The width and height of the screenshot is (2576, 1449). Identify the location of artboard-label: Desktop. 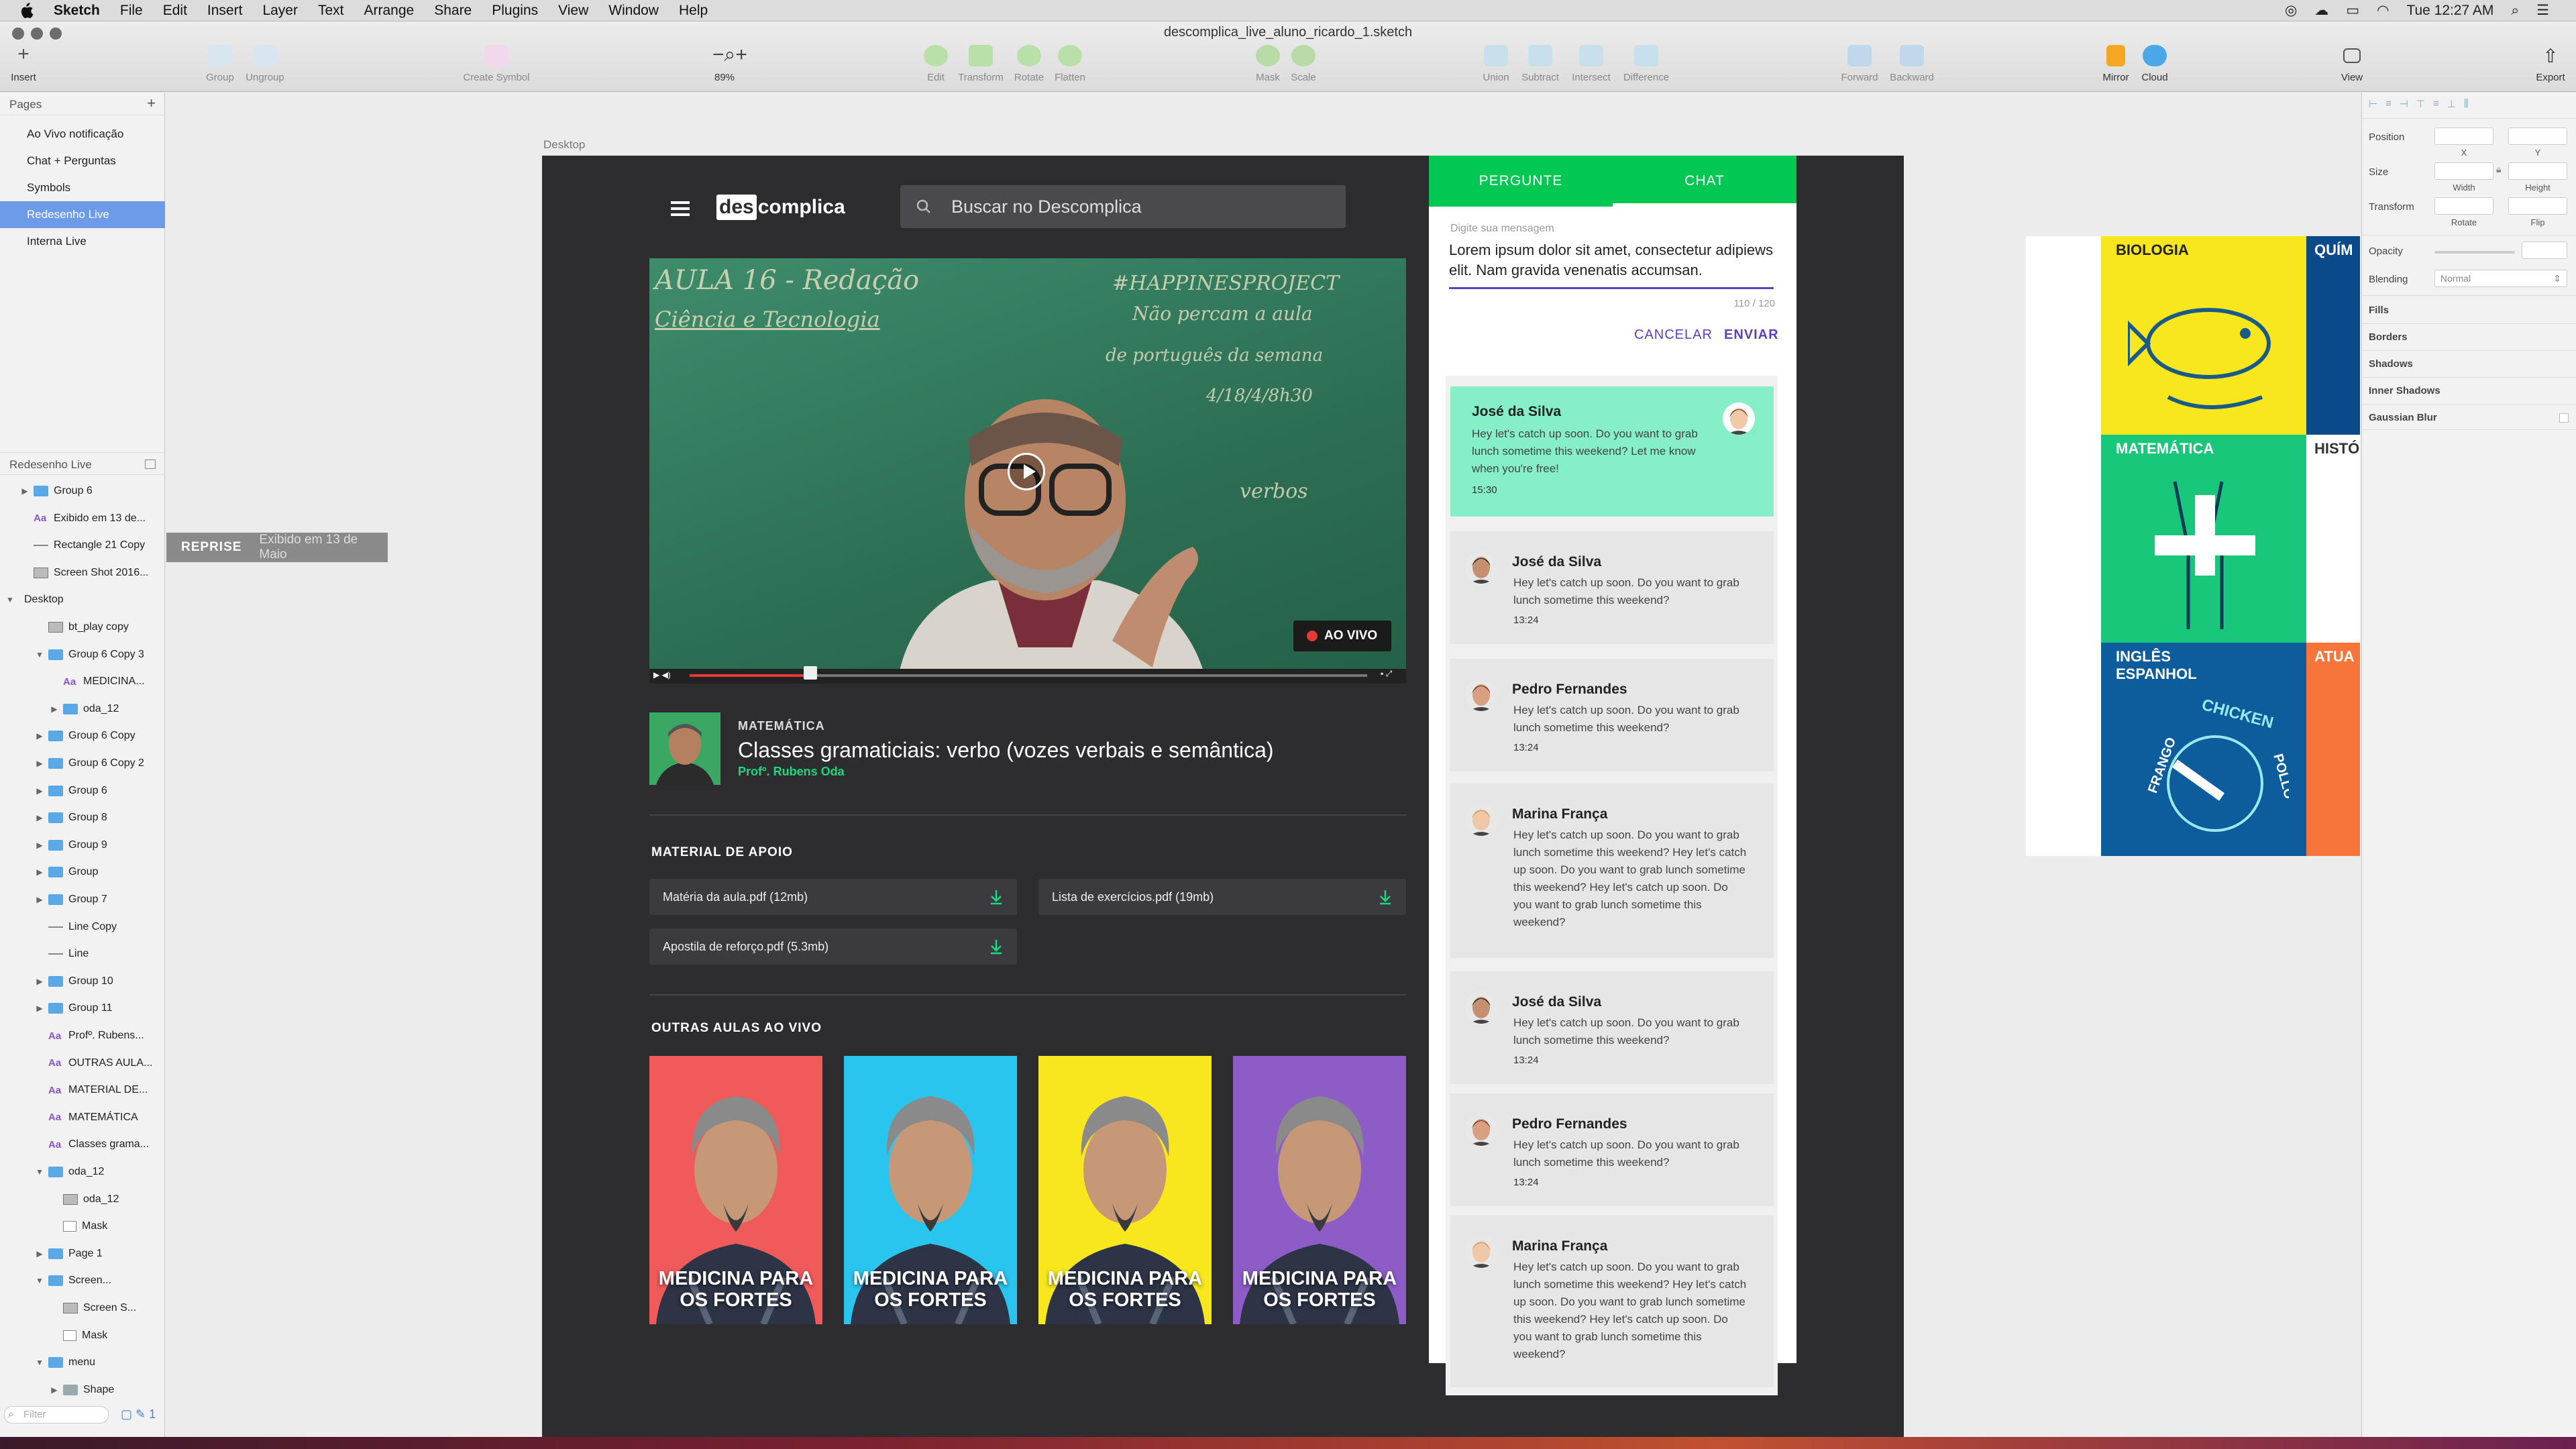
(564, 145).